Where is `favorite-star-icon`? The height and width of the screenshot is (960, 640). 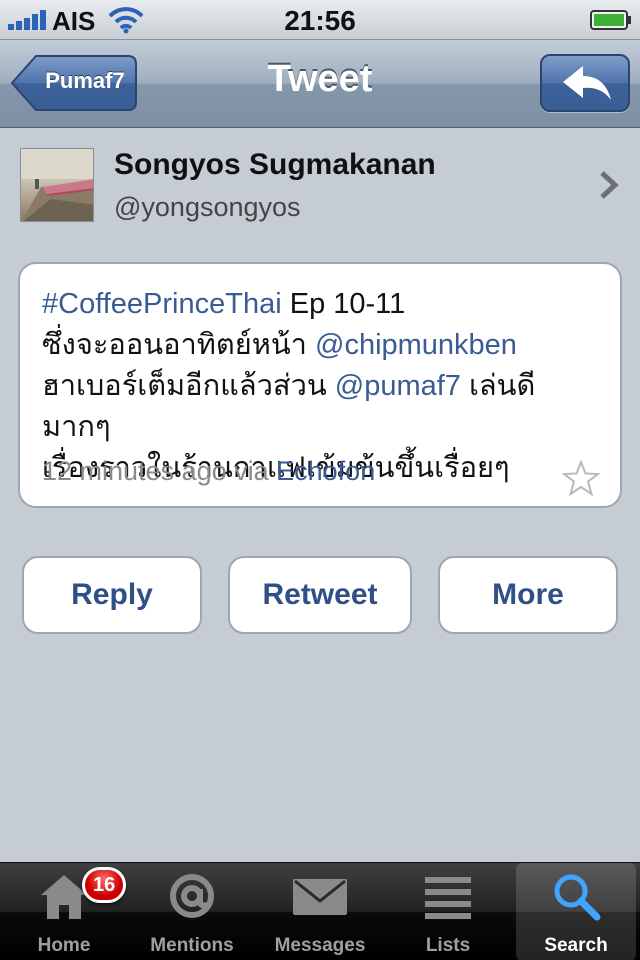
favorite-star-icon is located at coordinates (581, 478).